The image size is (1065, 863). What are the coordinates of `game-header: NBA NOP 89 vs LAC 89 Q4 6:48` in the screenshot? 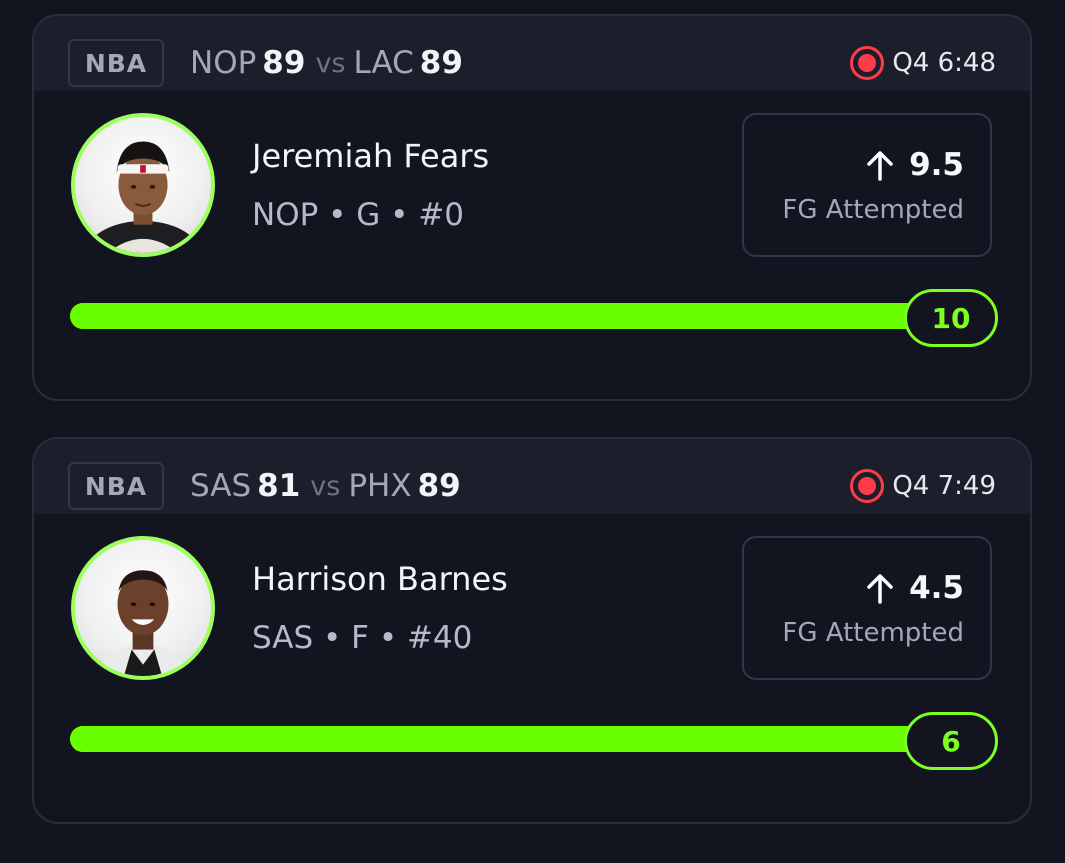 It's located at (532, 53).